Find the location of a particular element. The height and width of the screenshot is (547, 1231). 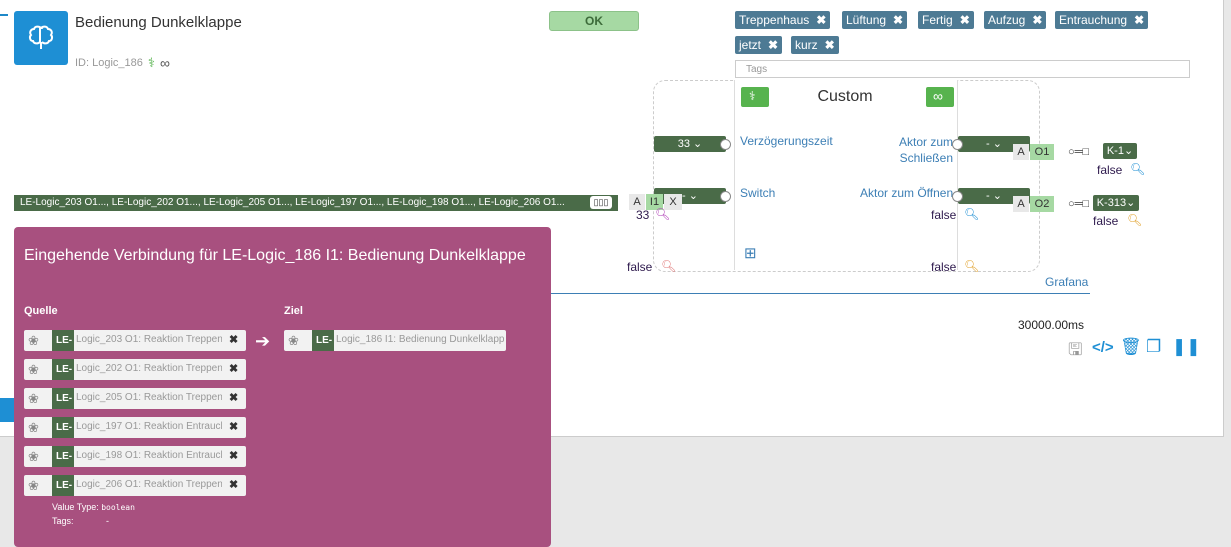

tag-chip: kurz ✖ is located at coordinates (815, 45).